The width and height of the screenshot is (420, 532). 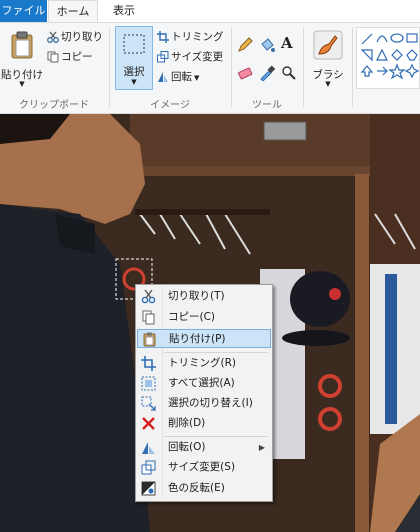 What do you see at coordinates (192, 317) in the screenshot?
I see `menu-item-label: コピー(C)` at bounding box center [192, 317].